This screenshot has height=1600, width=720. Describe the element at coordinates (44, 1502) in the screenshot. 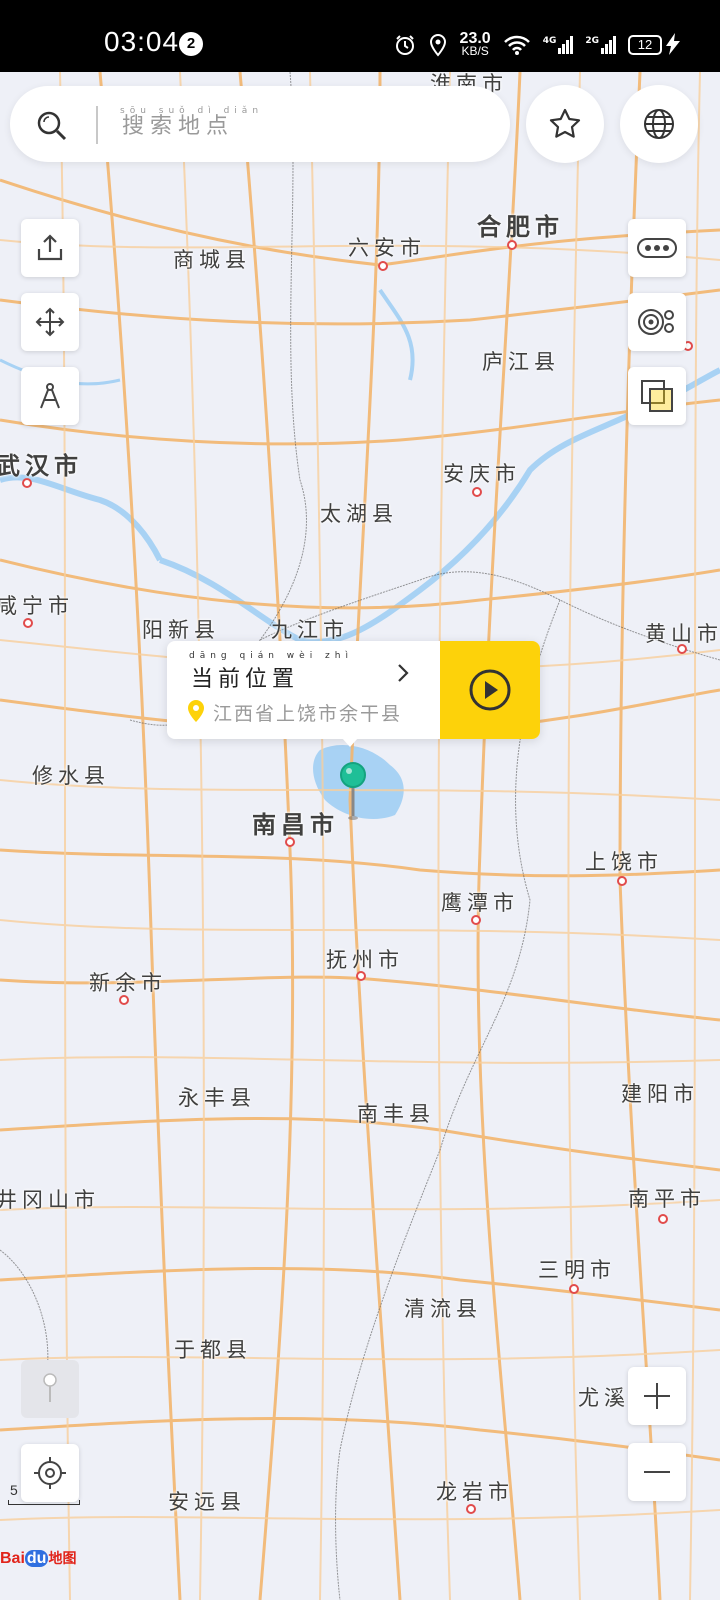

I see `scale-bar` at that location.